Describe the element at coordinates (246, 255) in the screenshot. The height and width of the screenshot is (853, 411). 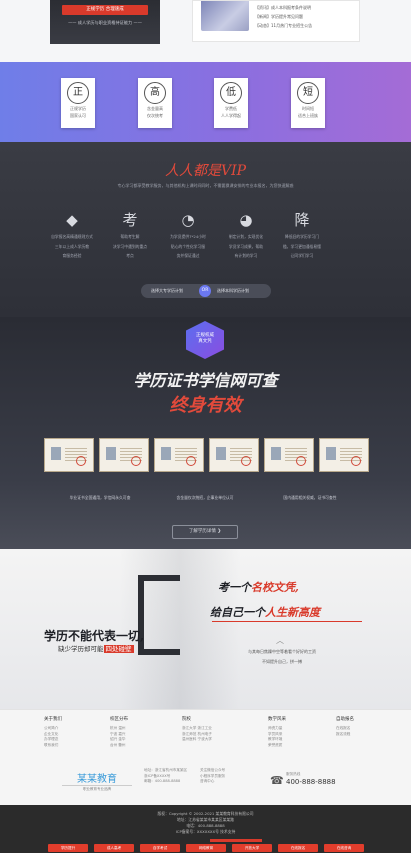
I see `vip-item-text: 有计划的学习` at that location.